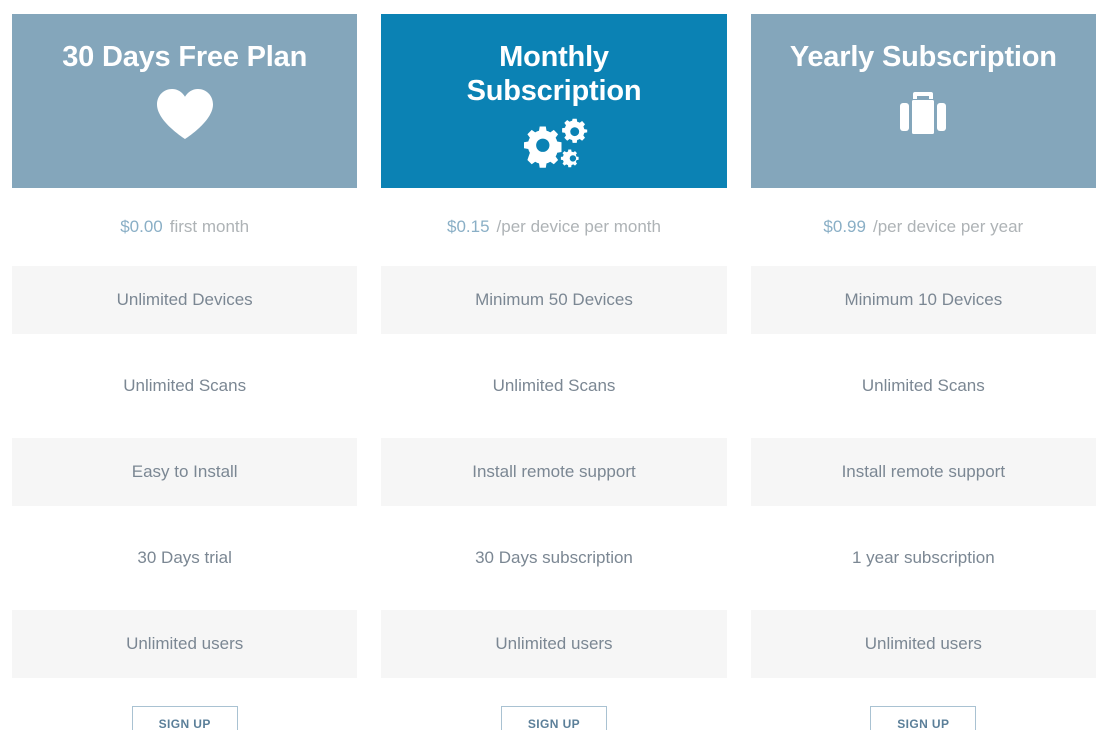 This screenshot has height=730, width=1108. Describe the element at coordinates (554, 145) in the screenshot. I see `gears-icon` at that location.